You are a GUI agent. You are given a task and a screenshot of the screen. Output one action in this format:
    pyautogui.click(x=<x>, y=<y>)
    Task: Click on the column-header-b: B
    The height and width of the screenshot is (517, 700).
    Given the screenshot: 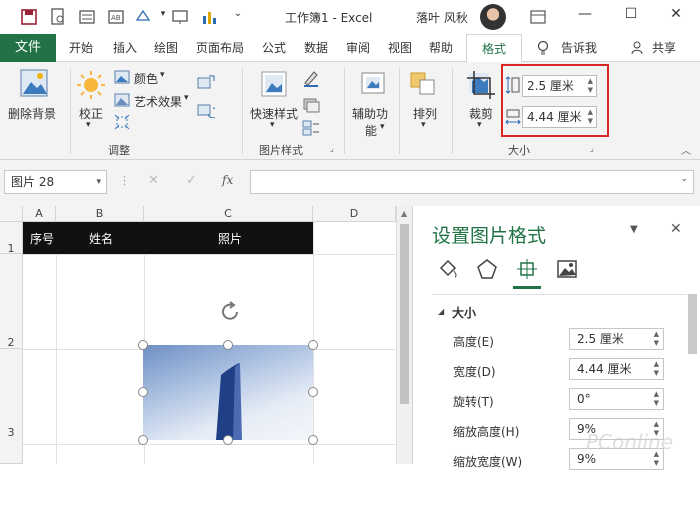 What is the action you would take?
    pyautogui.click(x=100, y=214)
    